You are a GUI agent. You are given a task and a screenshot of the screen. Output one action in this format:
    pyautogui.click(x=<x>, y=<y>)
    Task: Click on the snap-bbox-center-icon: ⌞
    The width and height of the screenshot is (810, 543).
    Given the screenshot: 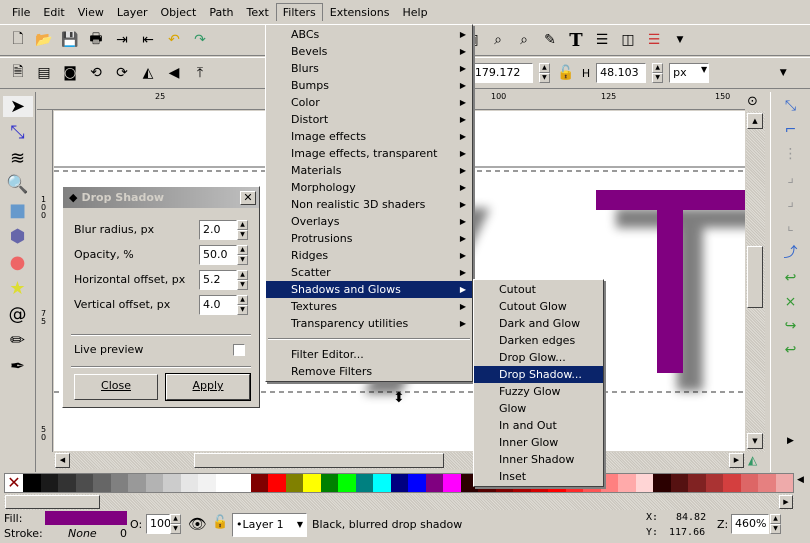 What is the action you would take?
    pyautogui.click(x=790, y=226)
    